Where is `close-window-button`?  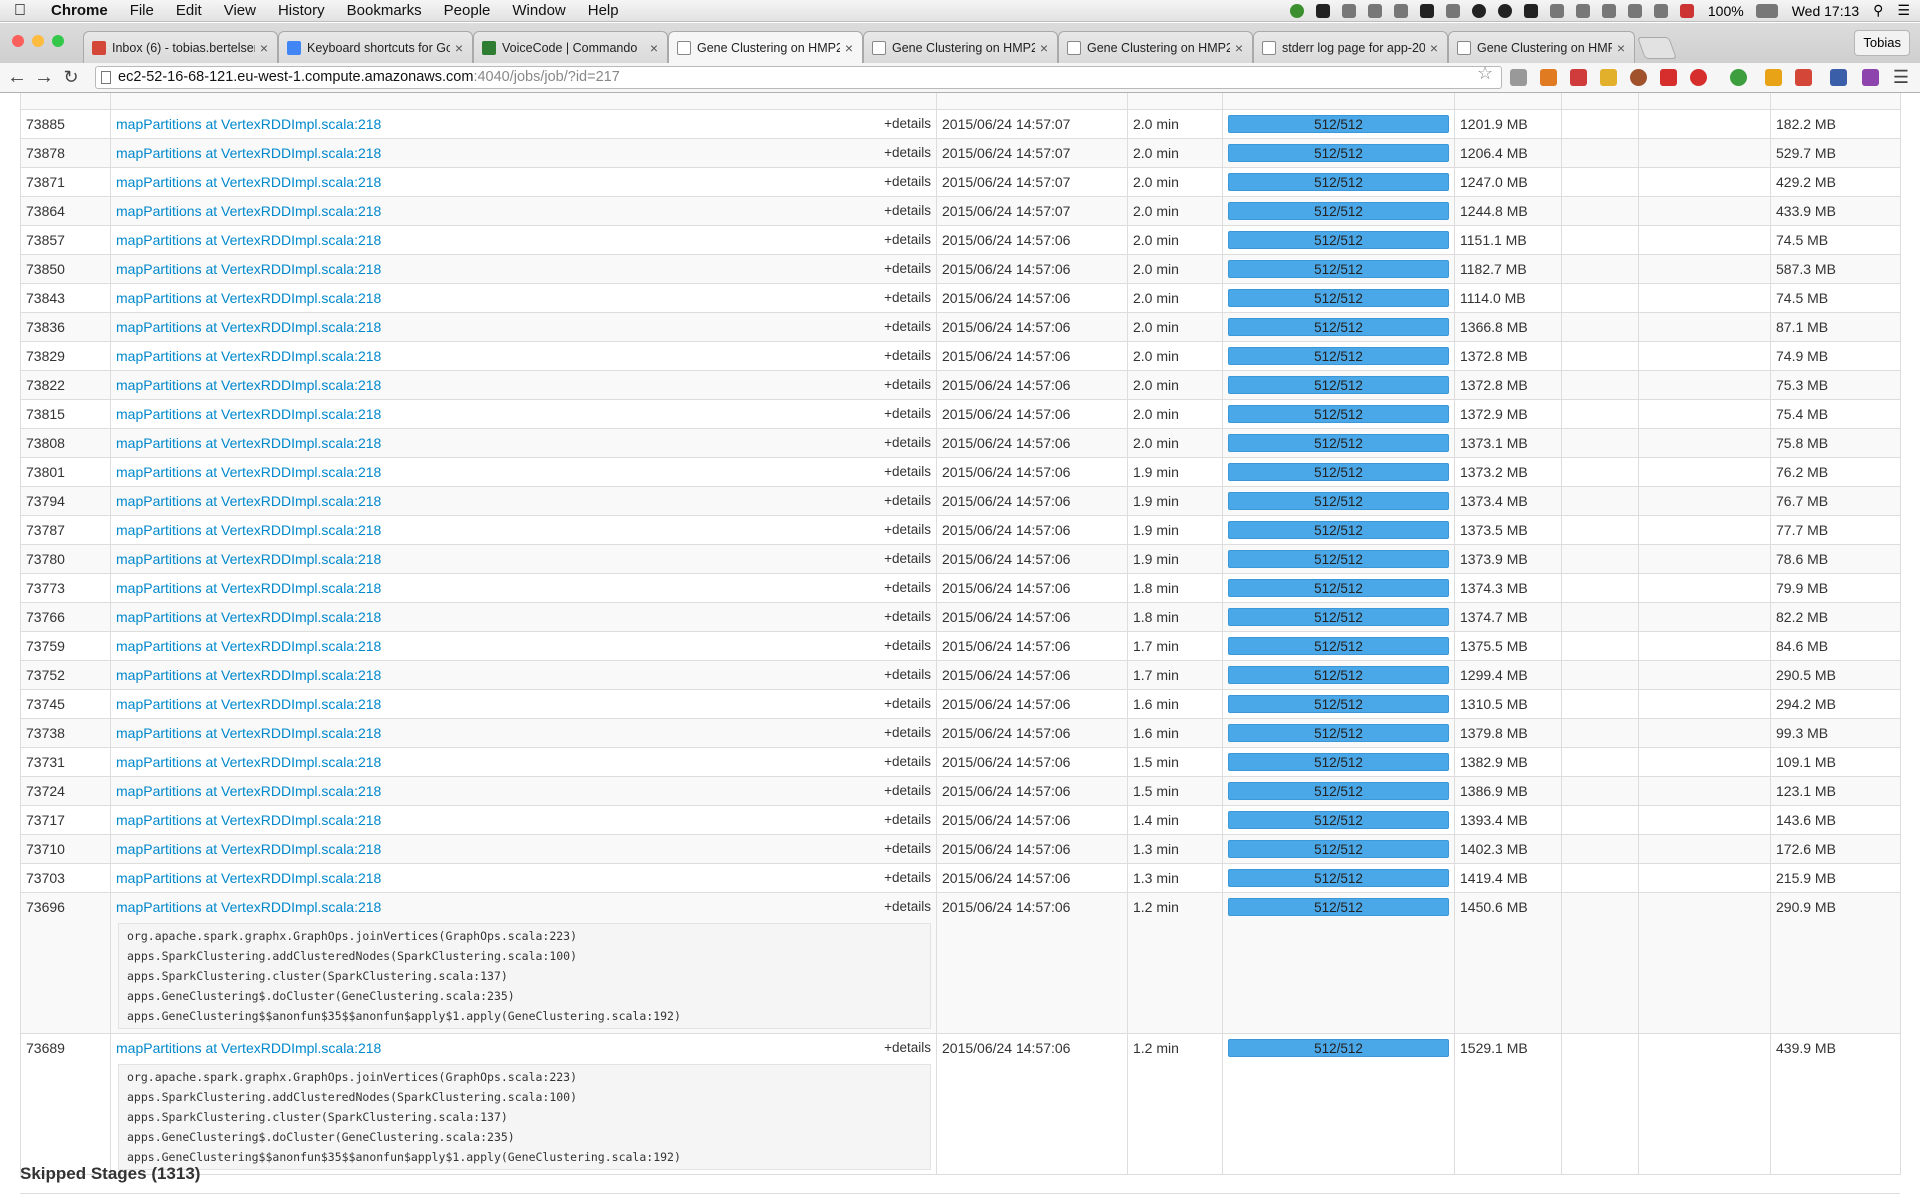
close-window-button is located at coordinates (18, 41).